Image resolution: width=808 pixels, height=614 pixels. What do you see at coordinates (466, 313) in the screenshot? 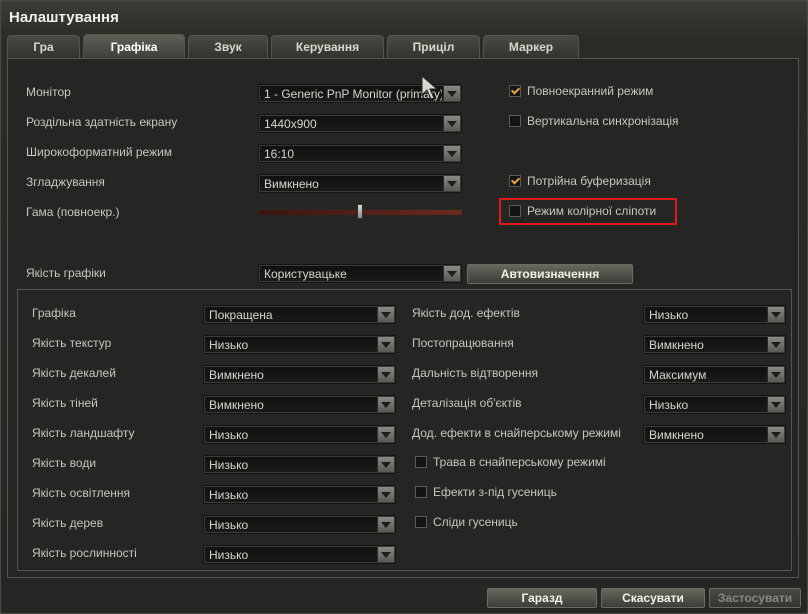
I see `adv-right-label: Якість дод. ефектів` at bounding box center [466, 313].